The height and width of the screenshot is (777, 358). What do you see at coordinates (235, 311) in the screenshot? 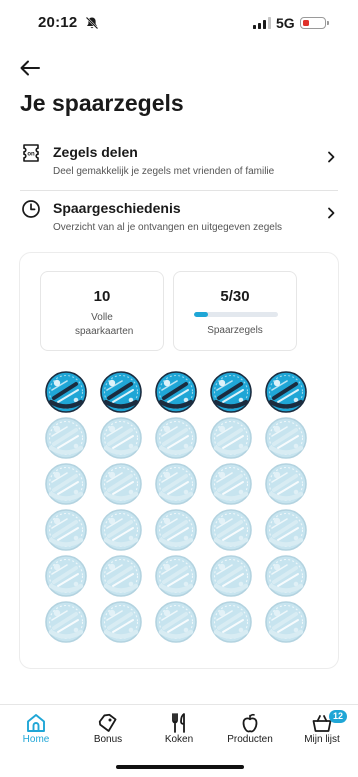
I see `stamps-progress-box: 5/30 Spaarzegels` at bounding box center [235, 311].